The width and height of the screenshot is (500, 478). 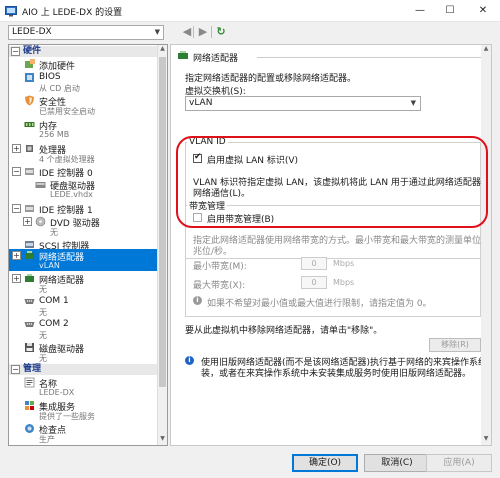 I want to click on tree-item-sub: 提供了一些服务, so click(x=67, y=416).